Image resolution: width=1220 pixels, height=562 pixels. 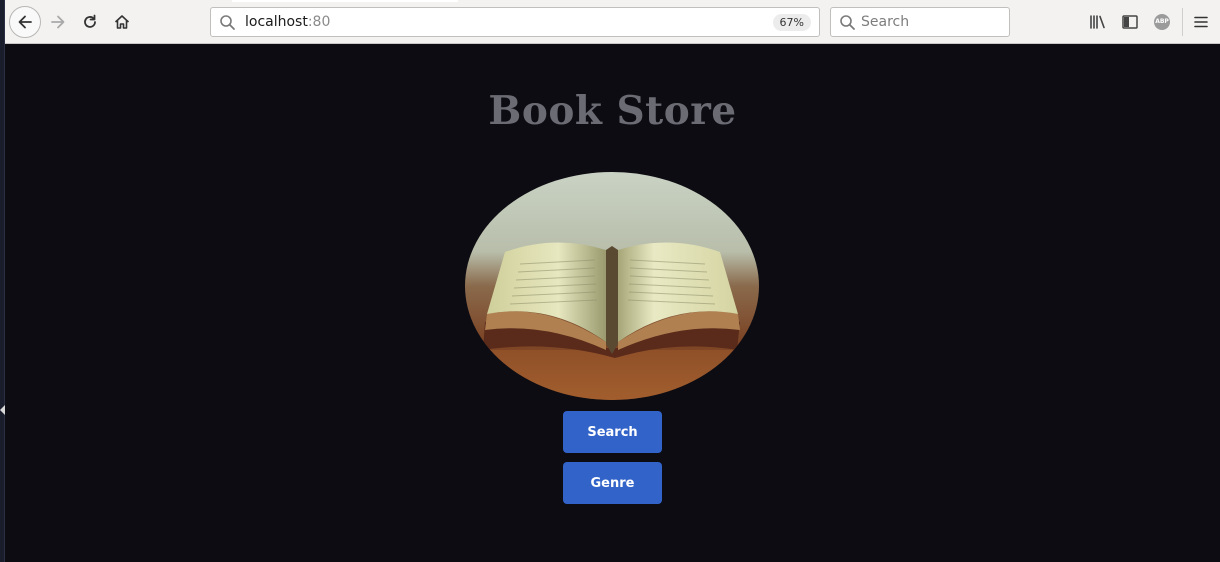 I want to click on adblock-icon: ABP, so click(x=1162, y=22).